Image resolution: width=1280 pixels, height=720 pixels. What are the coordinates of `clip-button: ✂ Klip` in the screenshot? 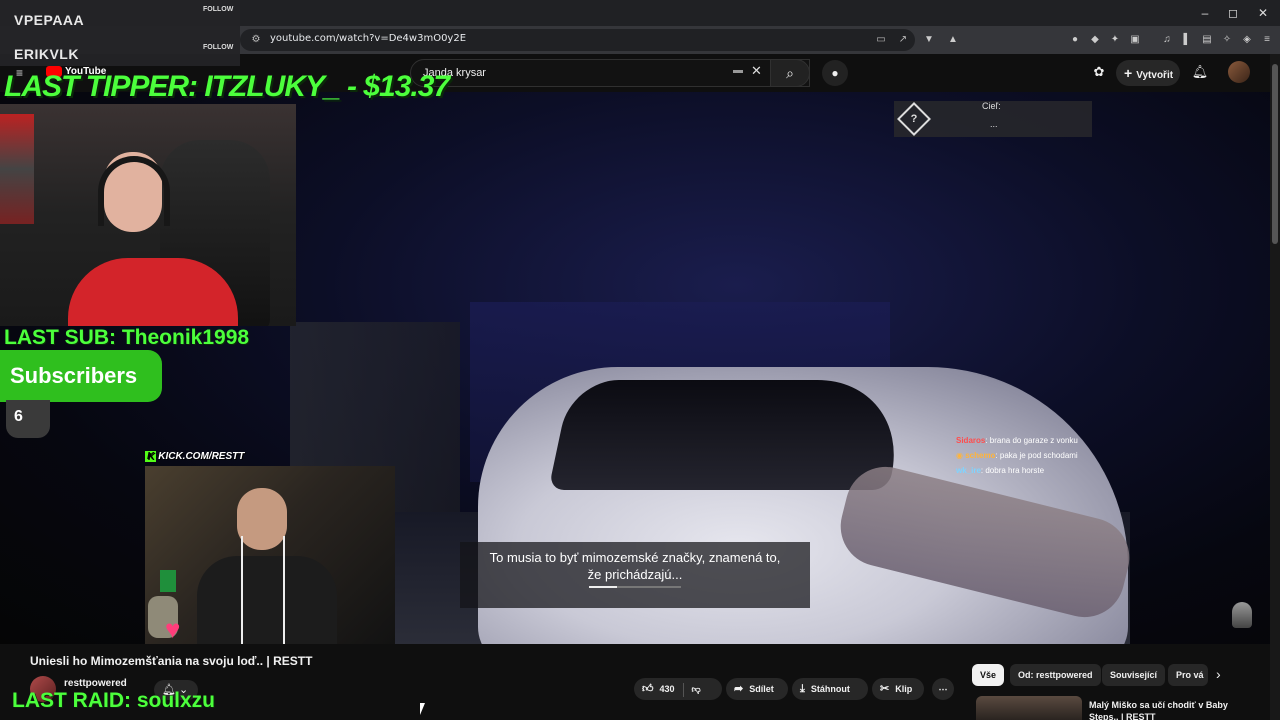 It's located at (898, 689).